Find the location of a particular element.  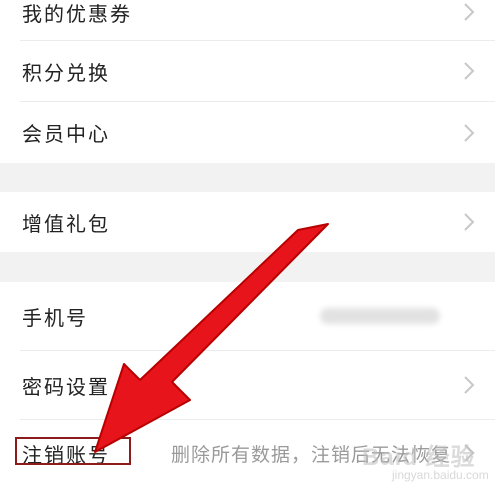

watermark-url: jingyan.baidu.com is located at coordinates (440, 475).